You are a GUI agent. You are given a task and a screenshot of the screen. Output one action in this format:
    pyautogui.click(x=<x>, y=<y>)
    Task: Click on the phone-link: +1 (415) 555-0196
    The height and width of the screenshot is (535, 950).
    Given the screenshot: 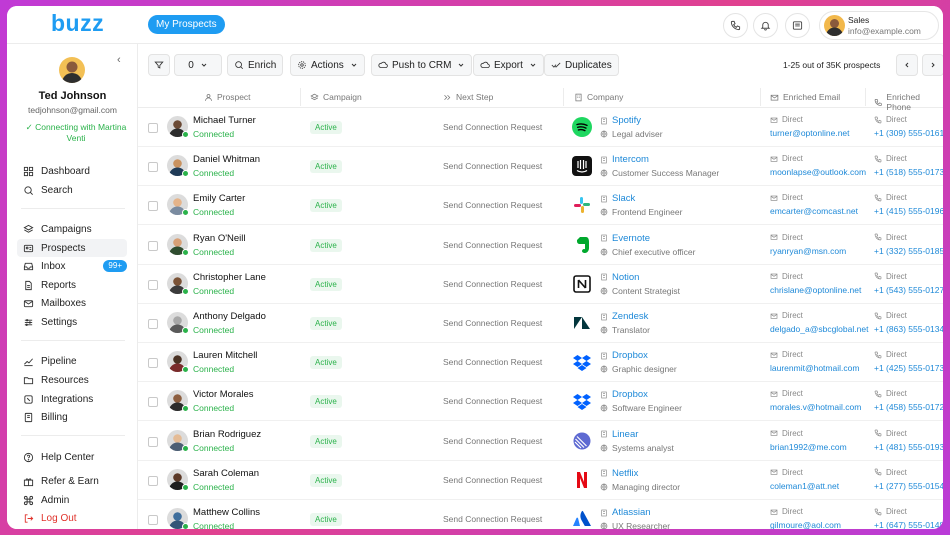 What is the action you would take?
    pyautogui.click(x=908, y=211)
    